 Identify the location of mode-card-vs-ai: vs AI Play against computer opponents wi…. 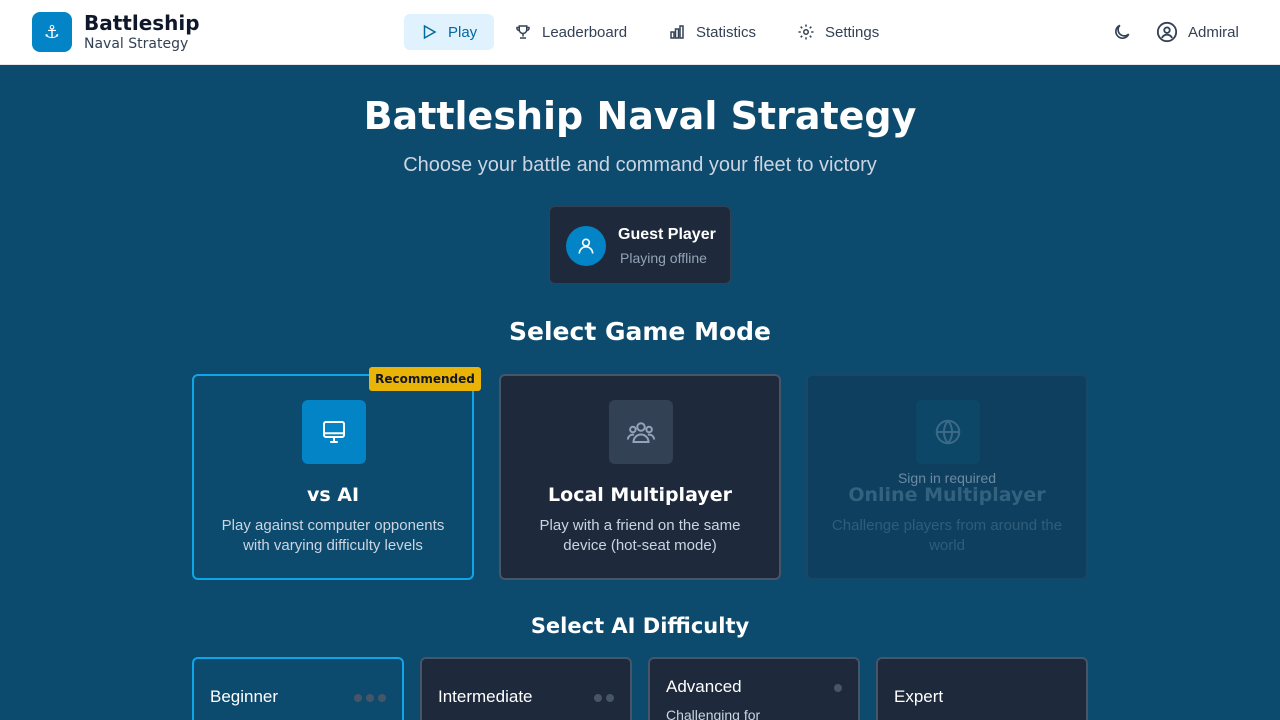
(333, 477).